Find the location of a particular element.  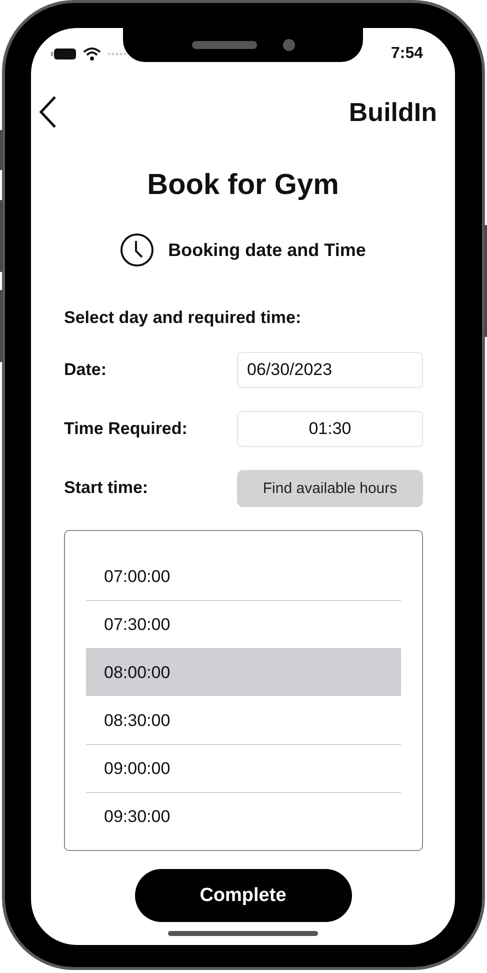

input-field: 01:30 is located at coordinates (330, 429).